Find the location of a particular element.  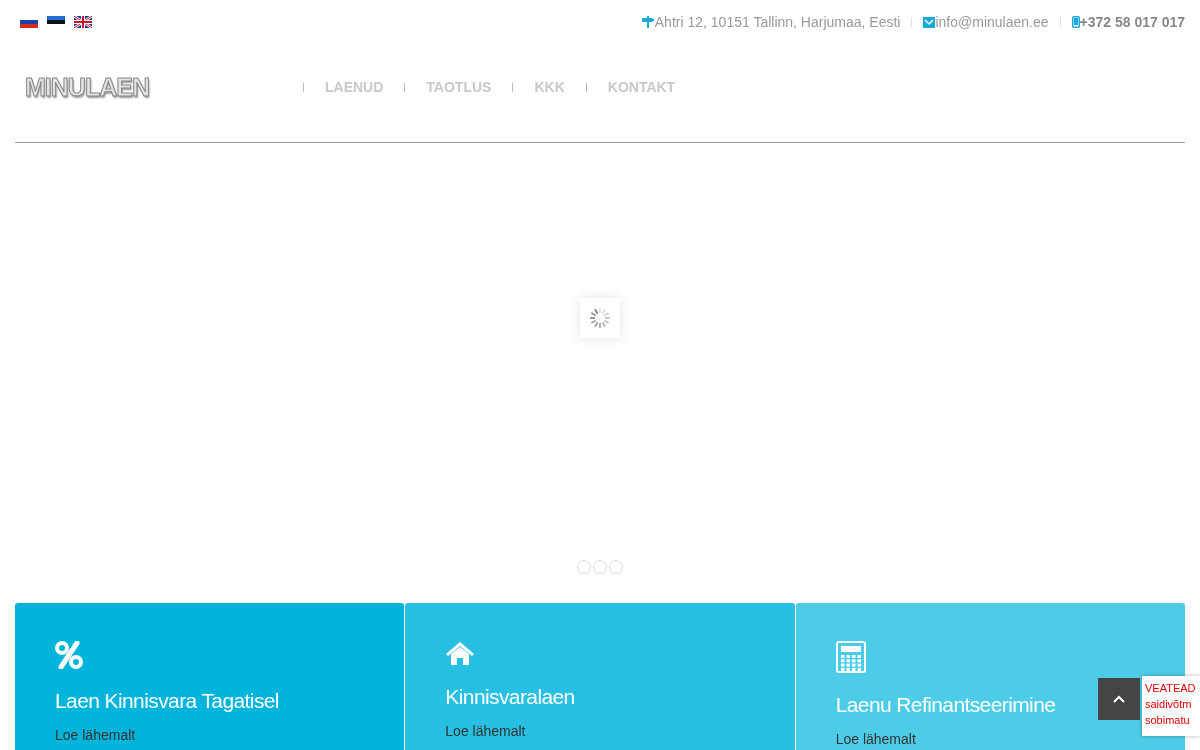

error-message: VEATEAD saidivõtm sobimatu is located at coordinates (1171, 706).